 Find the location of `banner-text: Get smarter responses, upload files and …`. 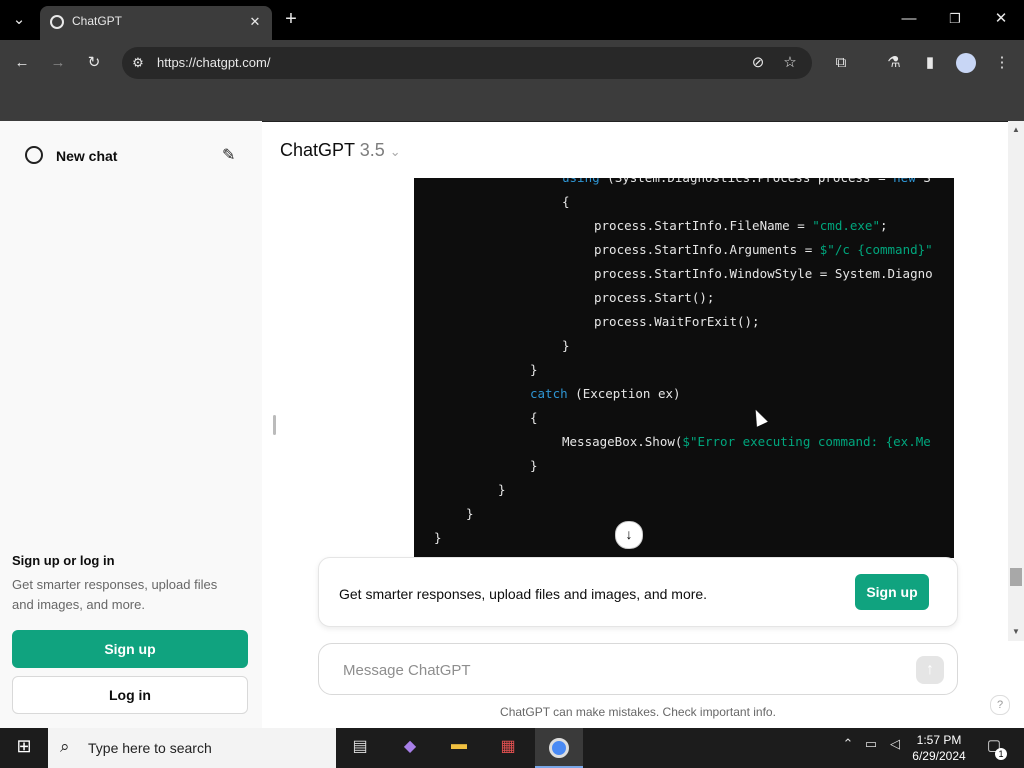

banner-text: Get smarter responses, upload files and … is located at coordinates (523, 594).